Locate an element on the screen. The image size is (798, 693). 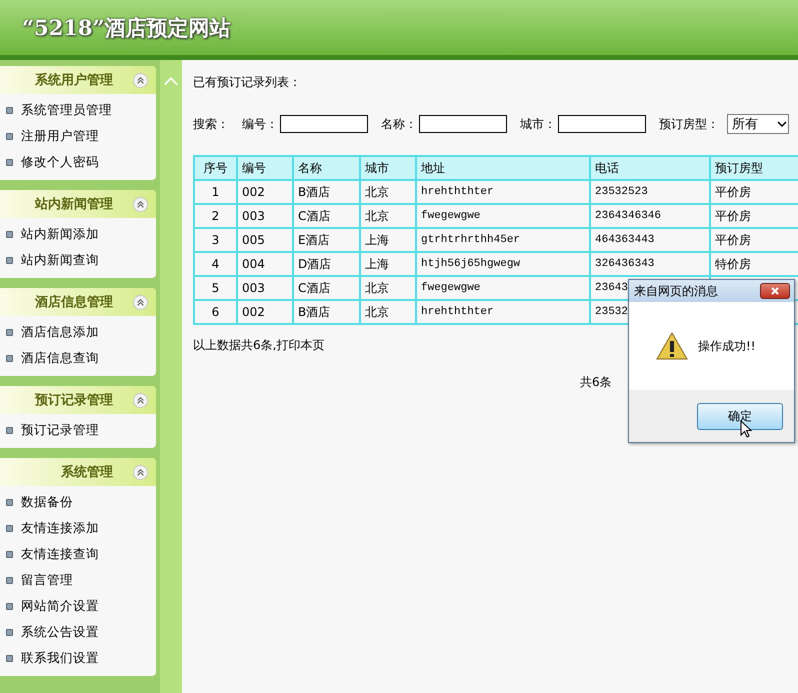
section-header: 预订记录管理 is located at coordinates (78, 400).